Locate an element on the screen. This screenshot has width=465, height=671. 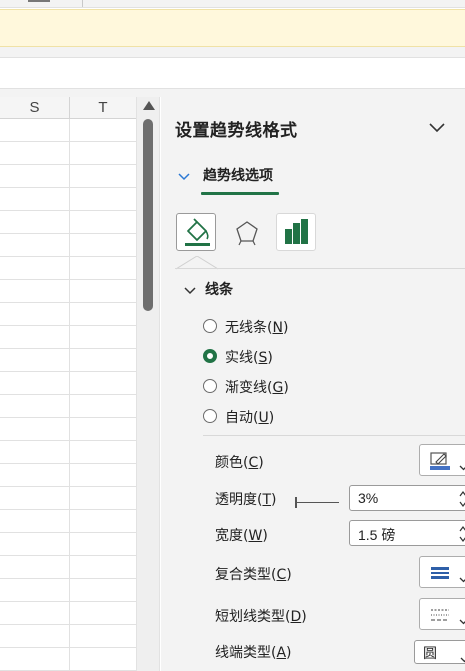
access-key: D is located at coordinates (296, 617).